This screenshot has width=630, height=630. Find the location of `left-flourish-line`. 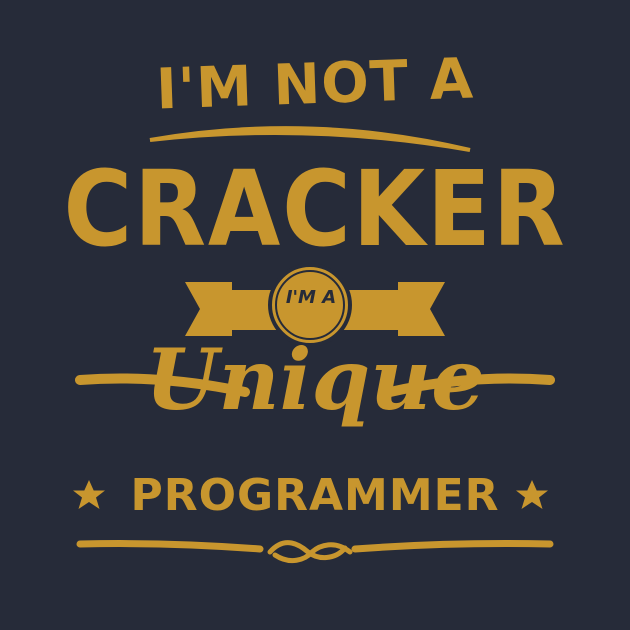

left-flourish-line is located at coordinates (170, 546).